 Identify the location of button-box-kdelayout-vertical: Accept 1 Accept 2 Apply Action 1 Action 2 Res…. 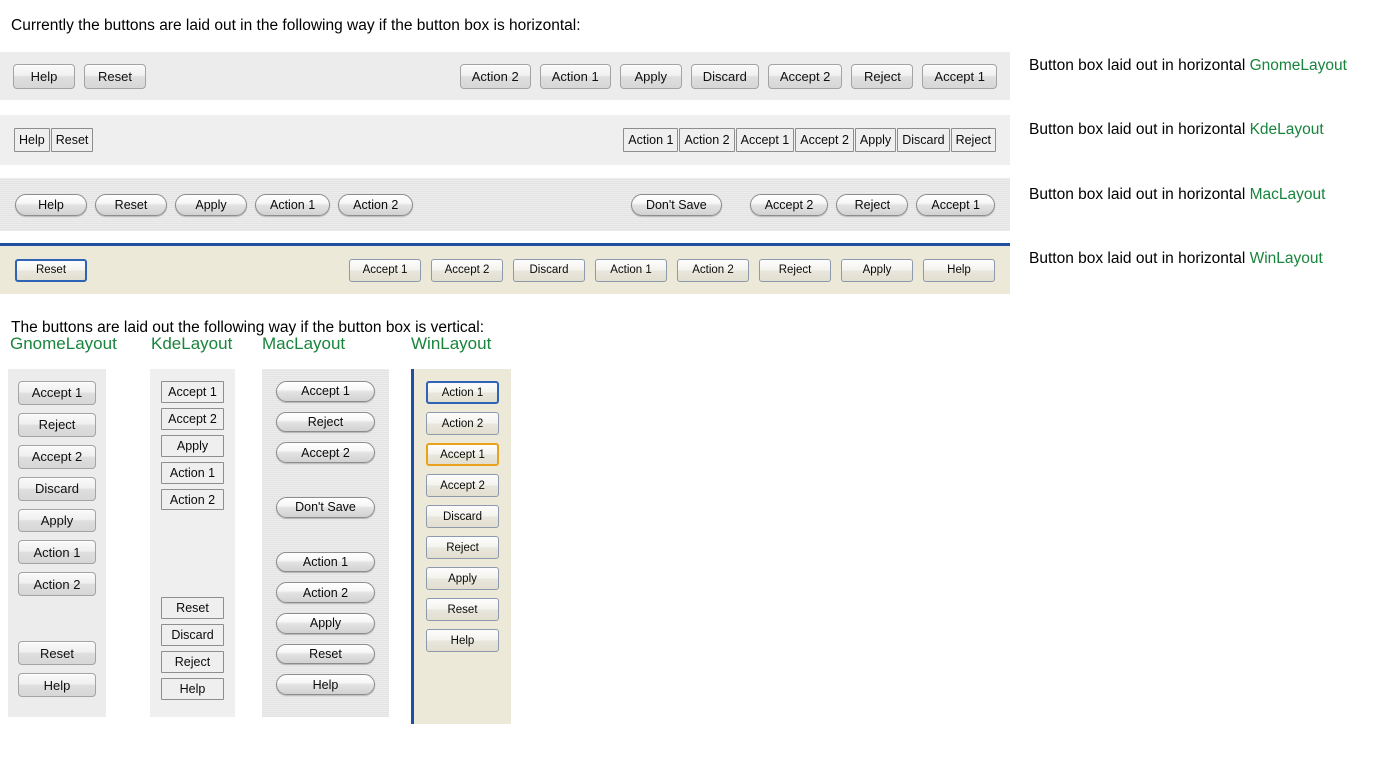
(192, 543).